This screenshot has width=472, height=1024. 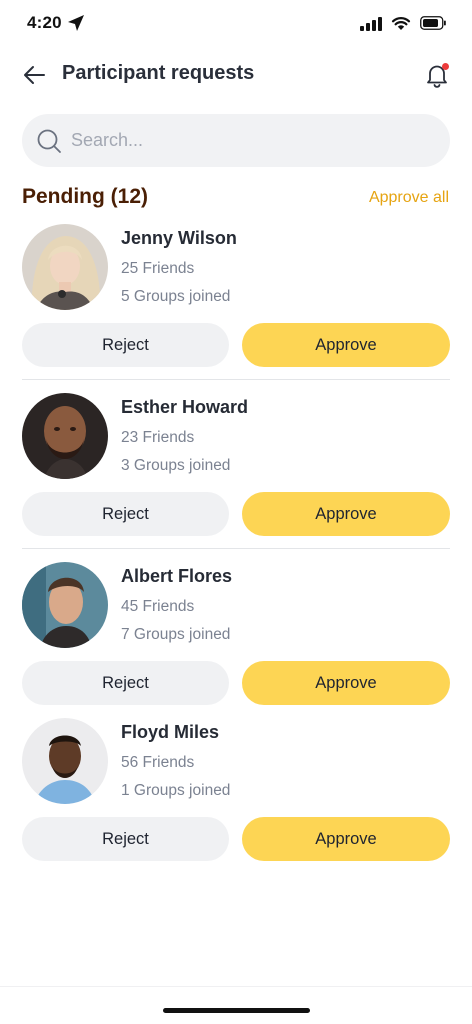 I want to click on groups-joined: 1 Groups joined, so click(x=176, y=790).